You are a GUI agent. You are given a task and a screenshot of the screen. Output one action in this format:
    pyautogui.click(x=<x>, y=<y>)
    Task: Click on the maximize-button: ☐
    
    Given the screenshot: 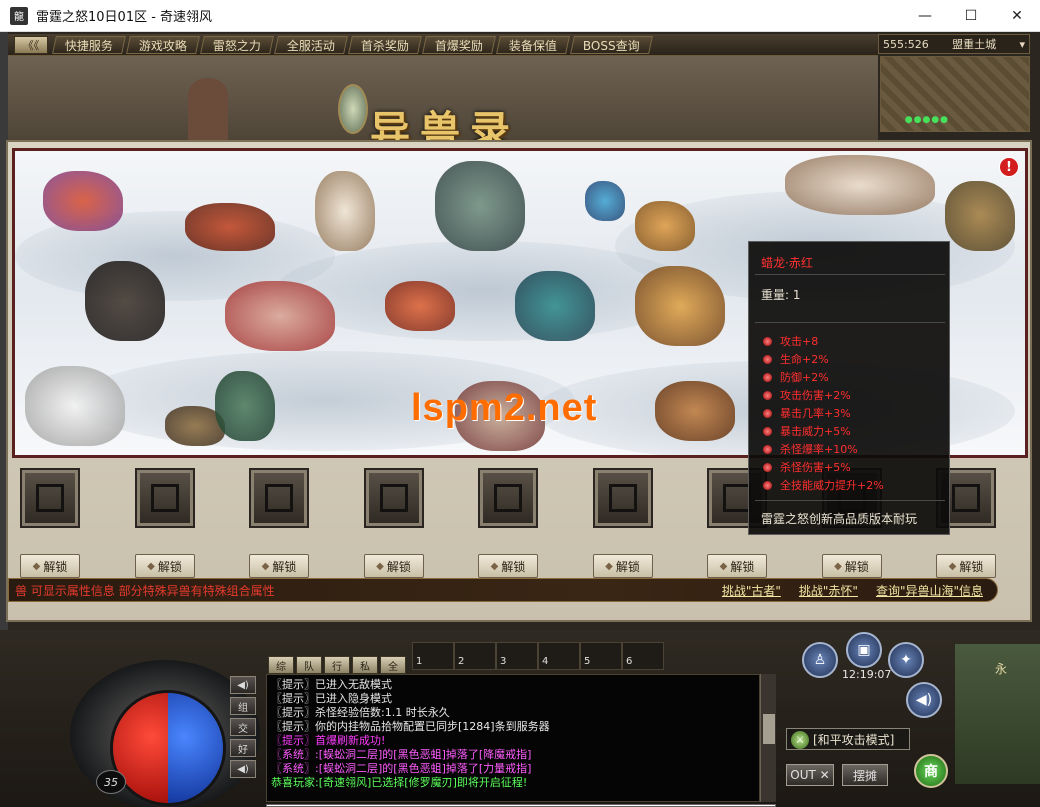 What is the action you would take?
    pyautogui.click(x=971, y=16)
    